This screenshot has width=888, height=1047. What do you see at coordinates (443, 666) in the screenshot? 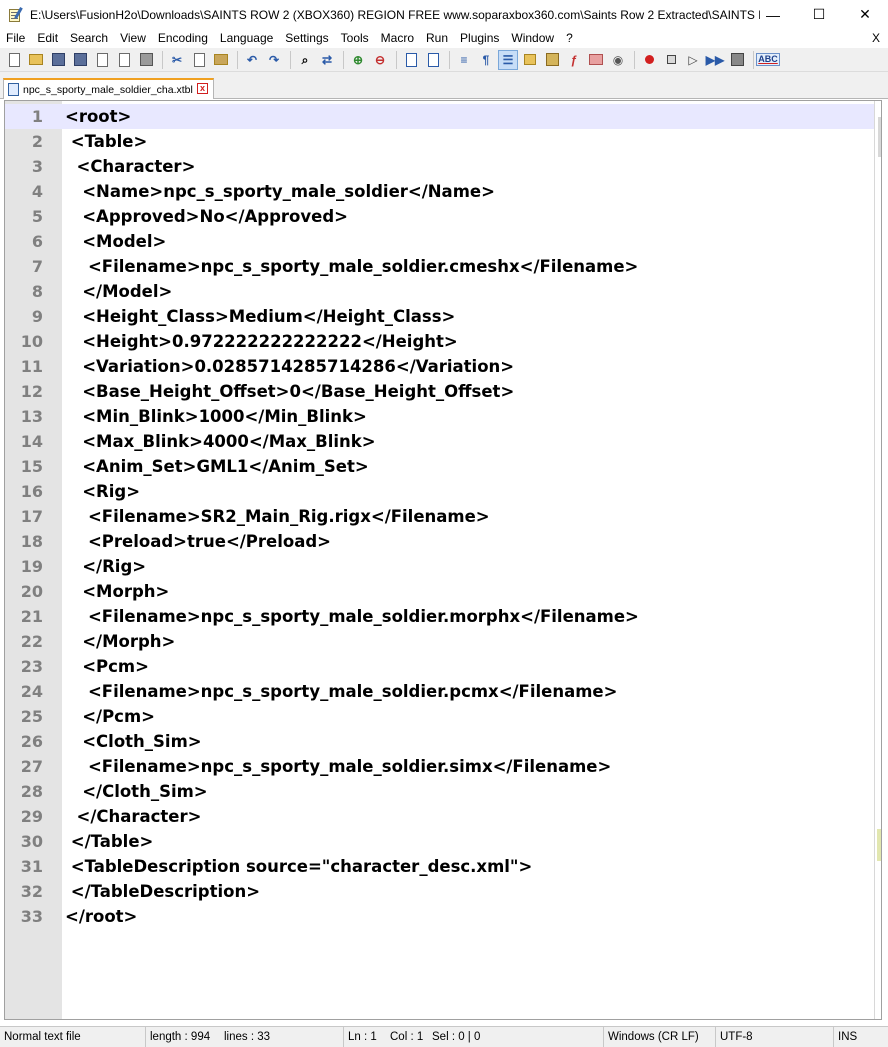
I see `code-line: 23 <Pcm>` at bounding box center [443, 666].